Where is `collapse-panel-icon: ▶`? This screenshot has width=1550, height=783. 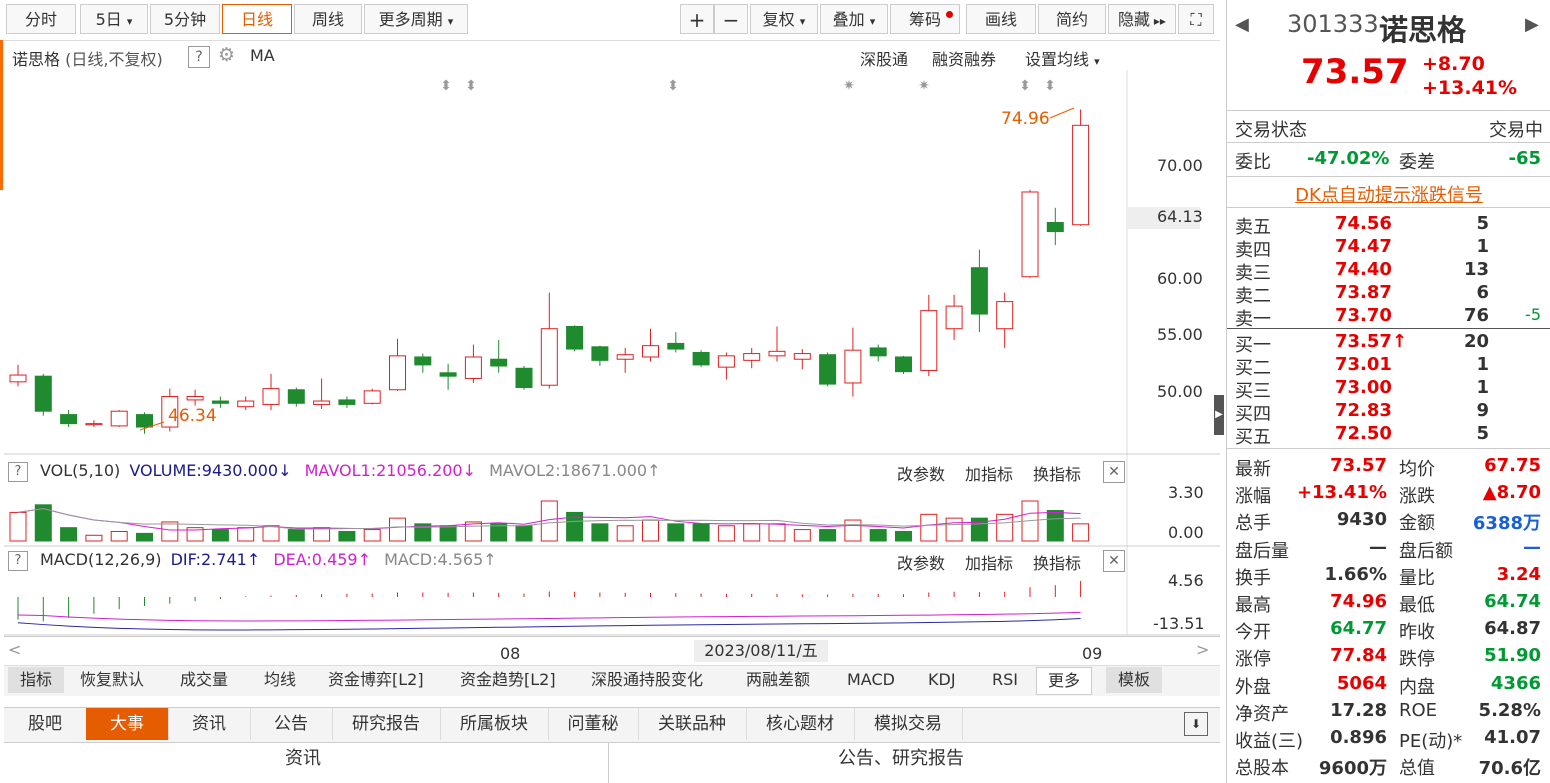
collapse-panel-icon: ▶ is located at coordinates (1219, 415).